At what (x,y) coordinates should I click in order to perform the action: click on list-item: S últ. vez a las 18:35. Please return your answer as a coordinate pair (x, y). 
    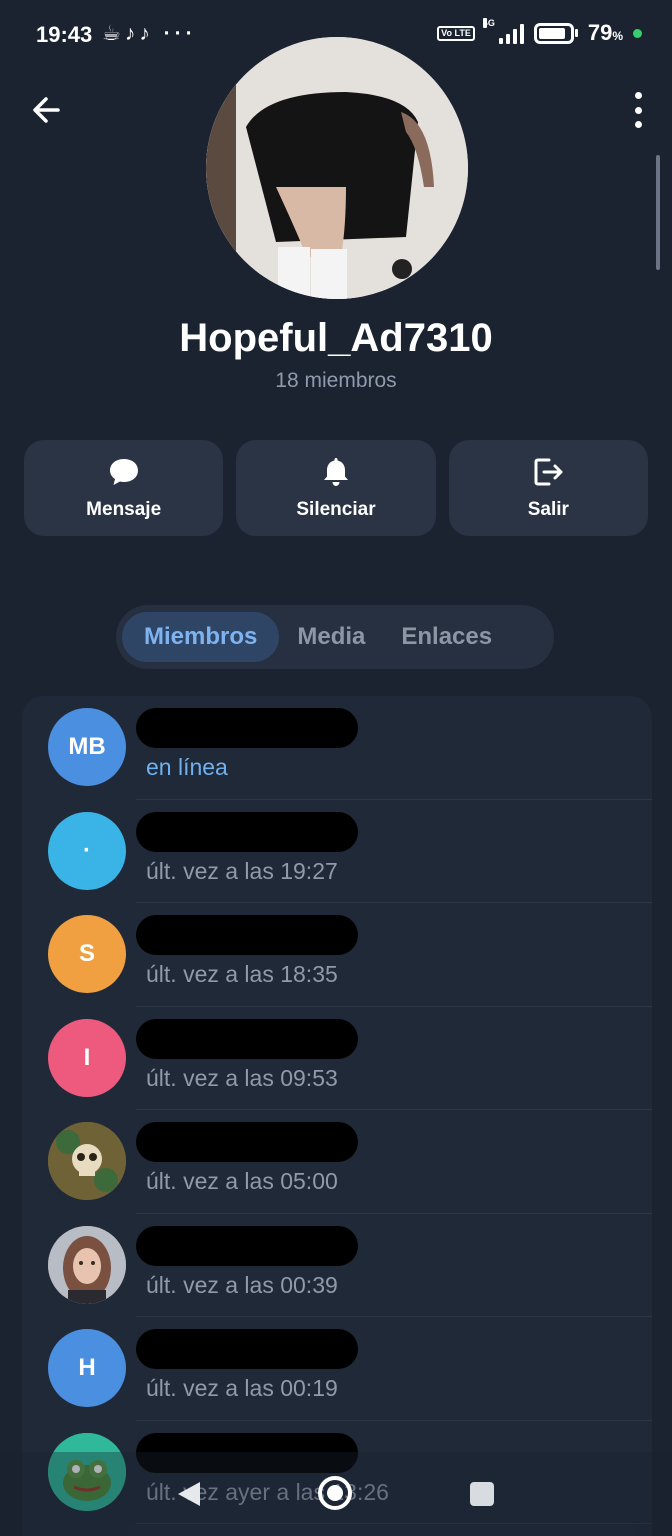
    Looking at the image, I should click on (337, 955).